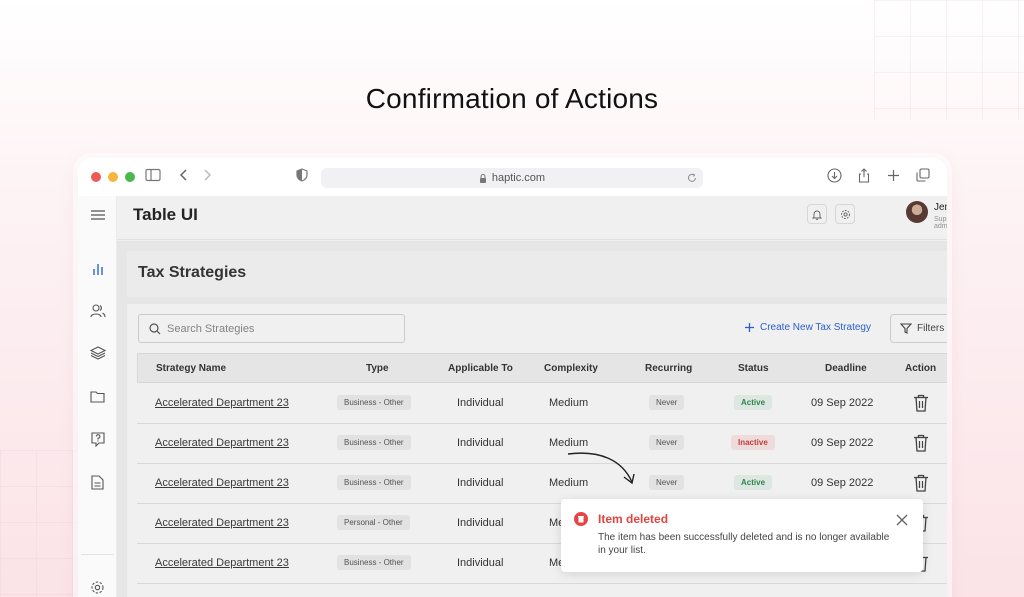 The height and width of the screenshot is (597, 1024). I want to click on background-grid, so click(45, 523).